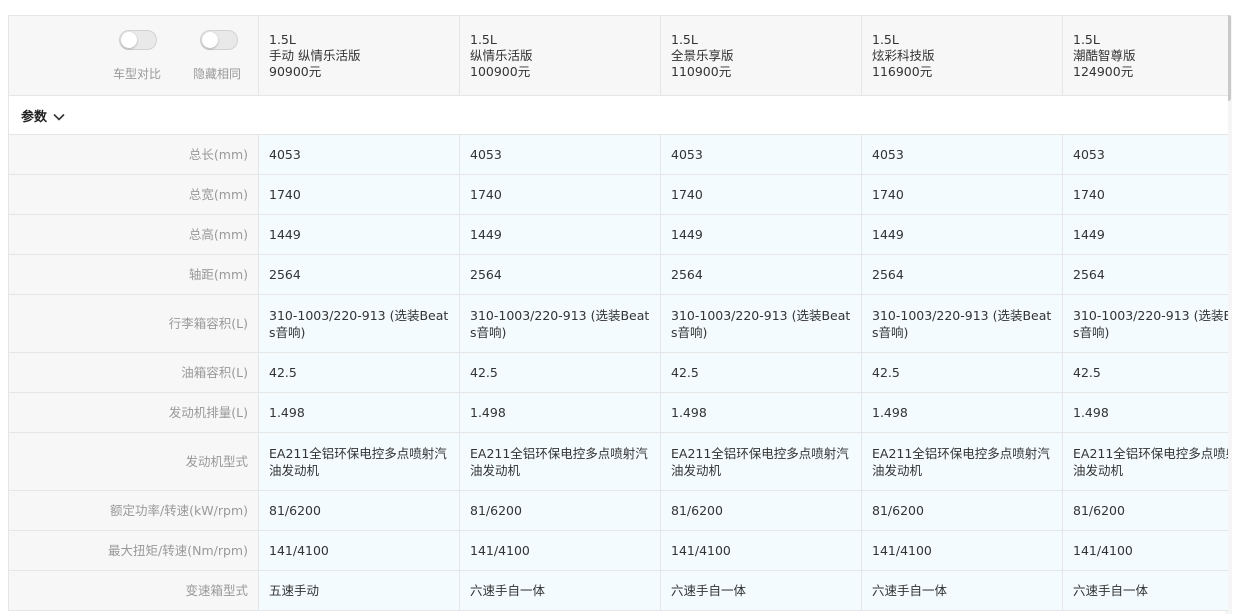 Image resolution: width=1253 pixels, height=615 pixels. I want to click on model-price: 100900元, so click(500, 71).